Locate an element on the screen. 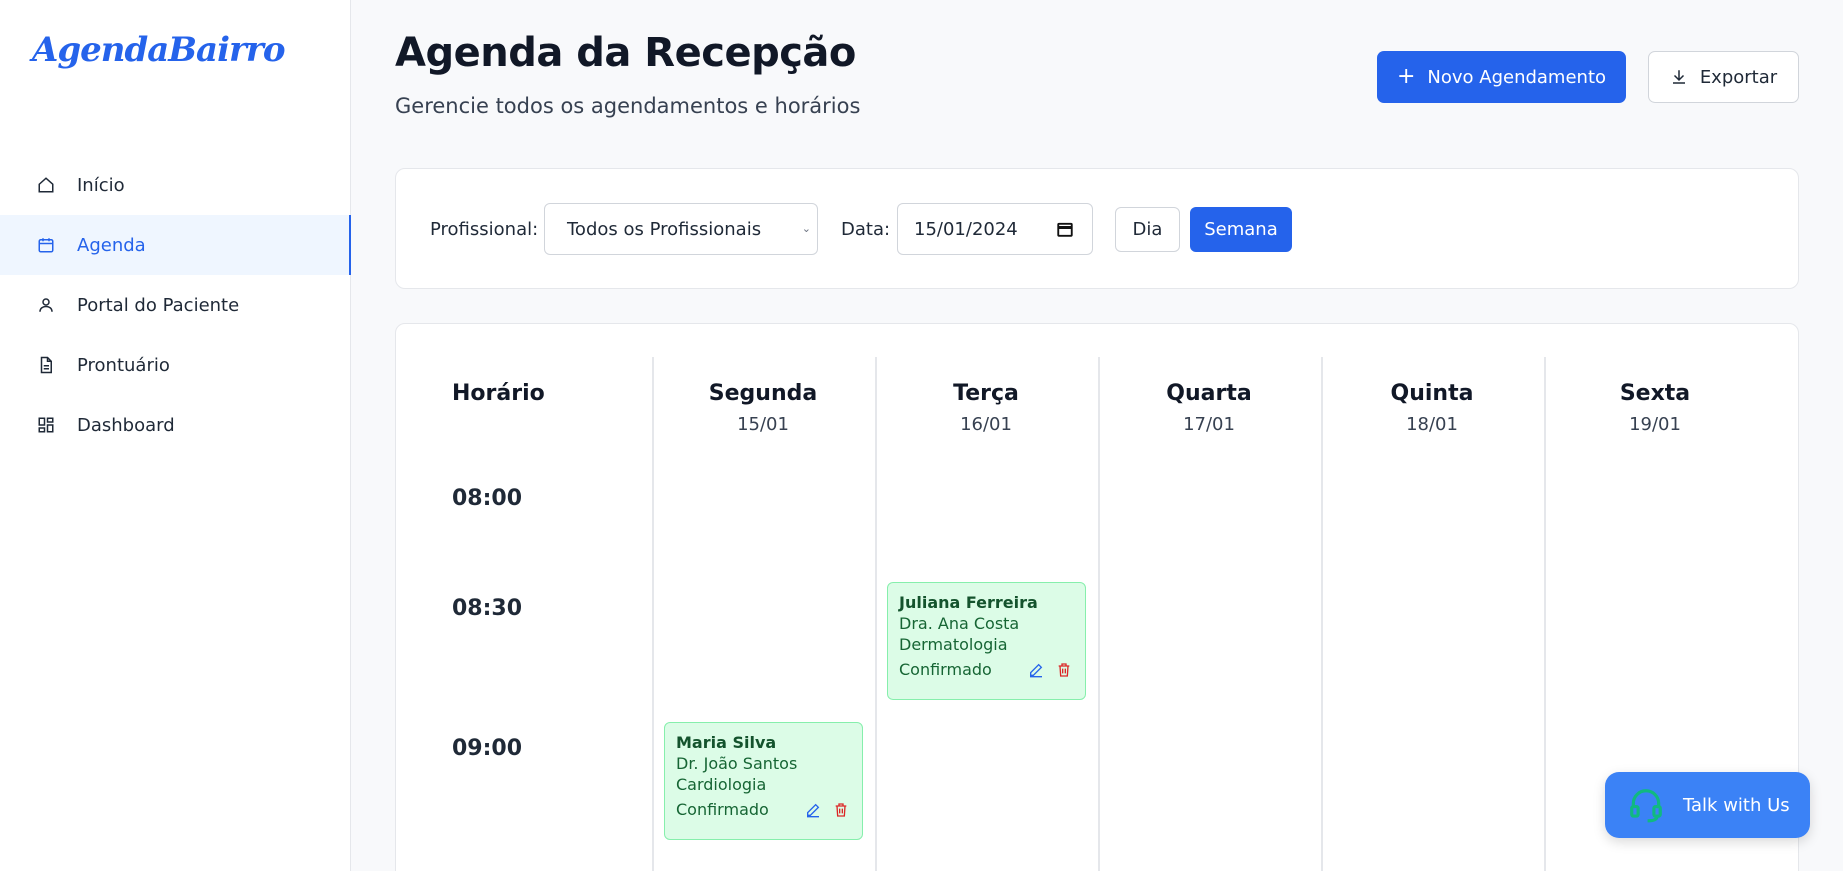  day-date: 19/01 is located at coordinates (1655, 424).